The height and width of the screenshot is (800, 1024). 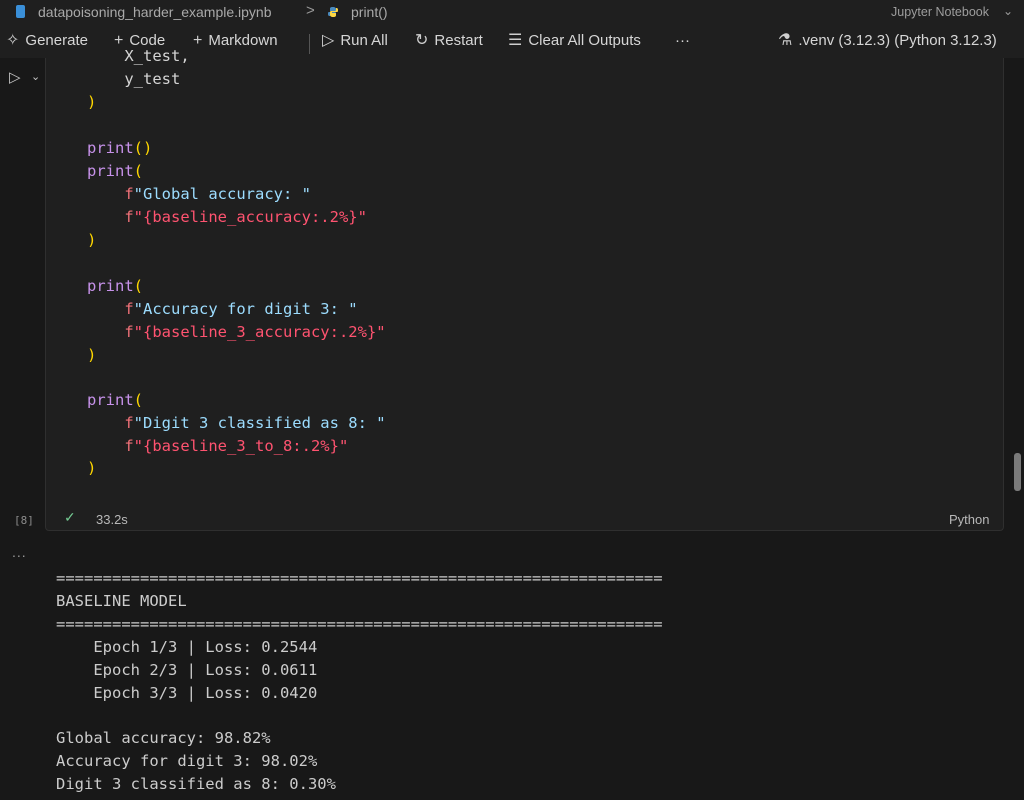 What do you see at coordinates (155, 12) in the screenshot?
I see `breadcrumb-file: datapoisoning_harder_example.ipynb` at bounding box center [155, 12].